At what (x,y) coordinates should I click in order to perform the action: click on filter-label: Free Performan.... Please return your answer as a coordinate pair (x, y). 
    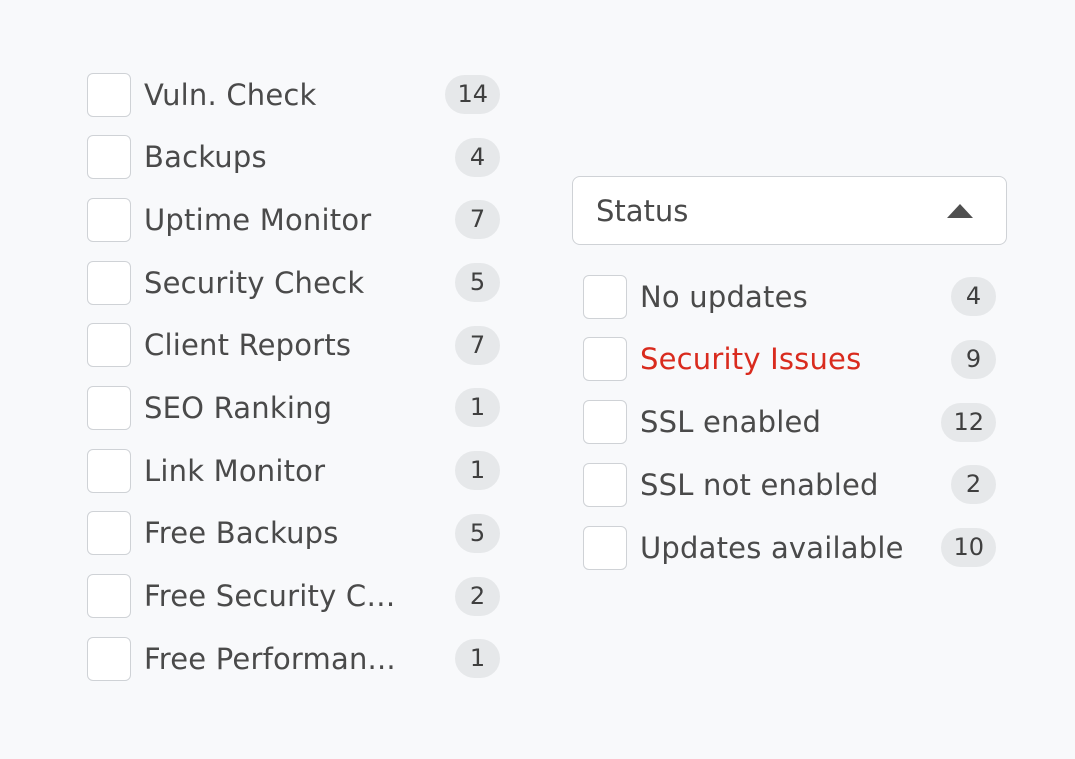
    Looking at the image, I should click on (270, 658).